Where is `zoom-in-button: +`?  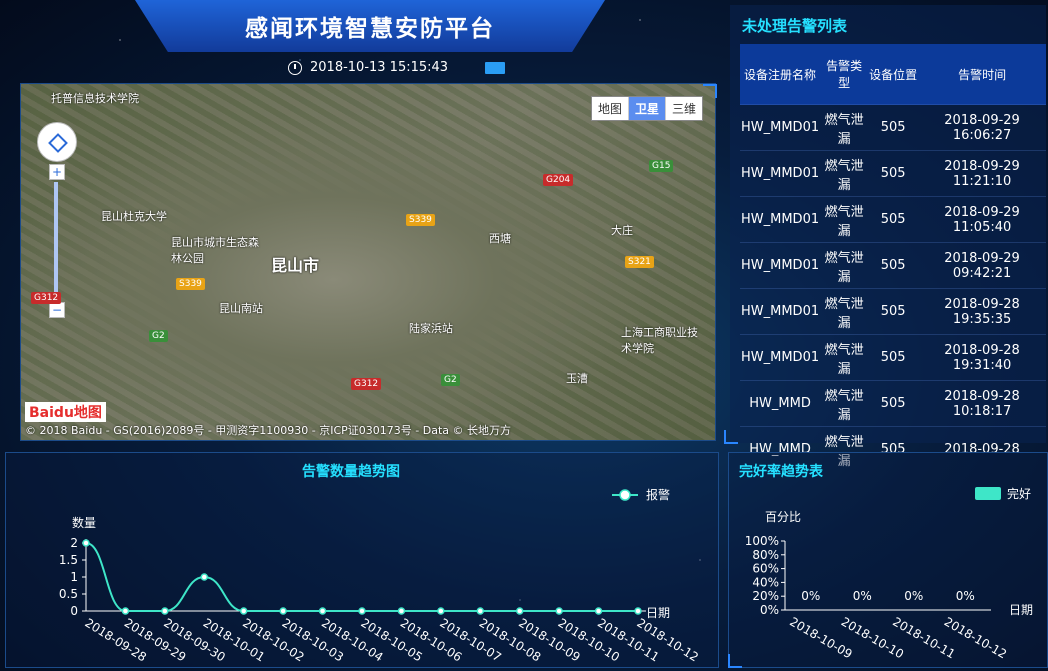
zoom-in-button: + is located at coordinates (57, 172).